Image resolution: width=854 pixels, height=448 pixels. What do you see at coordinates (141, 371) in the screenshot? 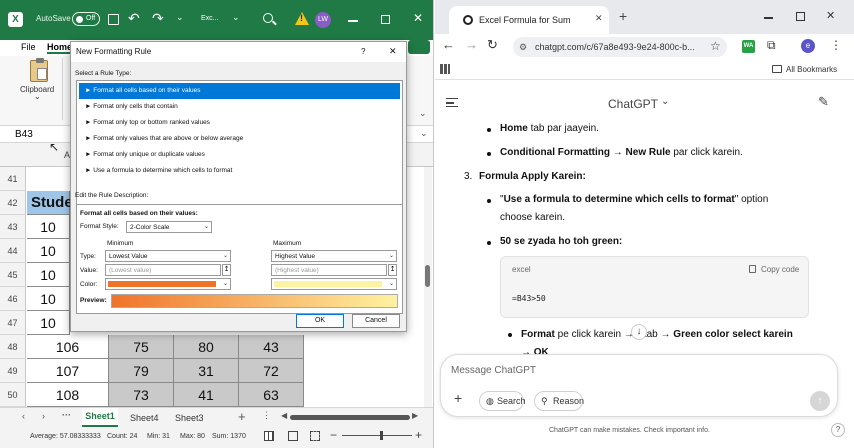
I see `table-cell: 79` at bounding box center [141, 371].